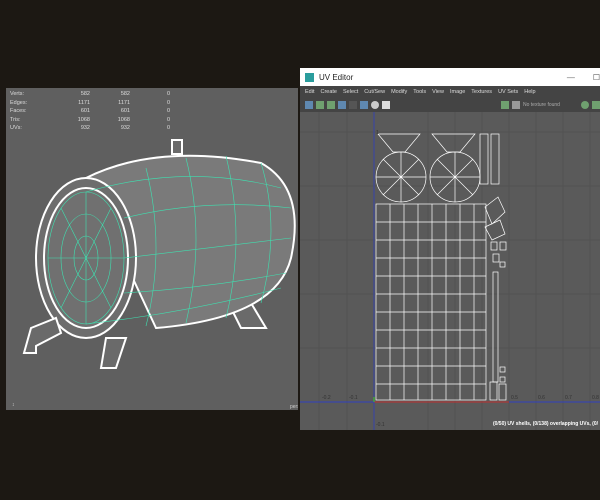 This screenshot has width=600, height=500. Describe the element at coordinates (309, 105) in the screenshot. I see `select-mode-icon` at that location.